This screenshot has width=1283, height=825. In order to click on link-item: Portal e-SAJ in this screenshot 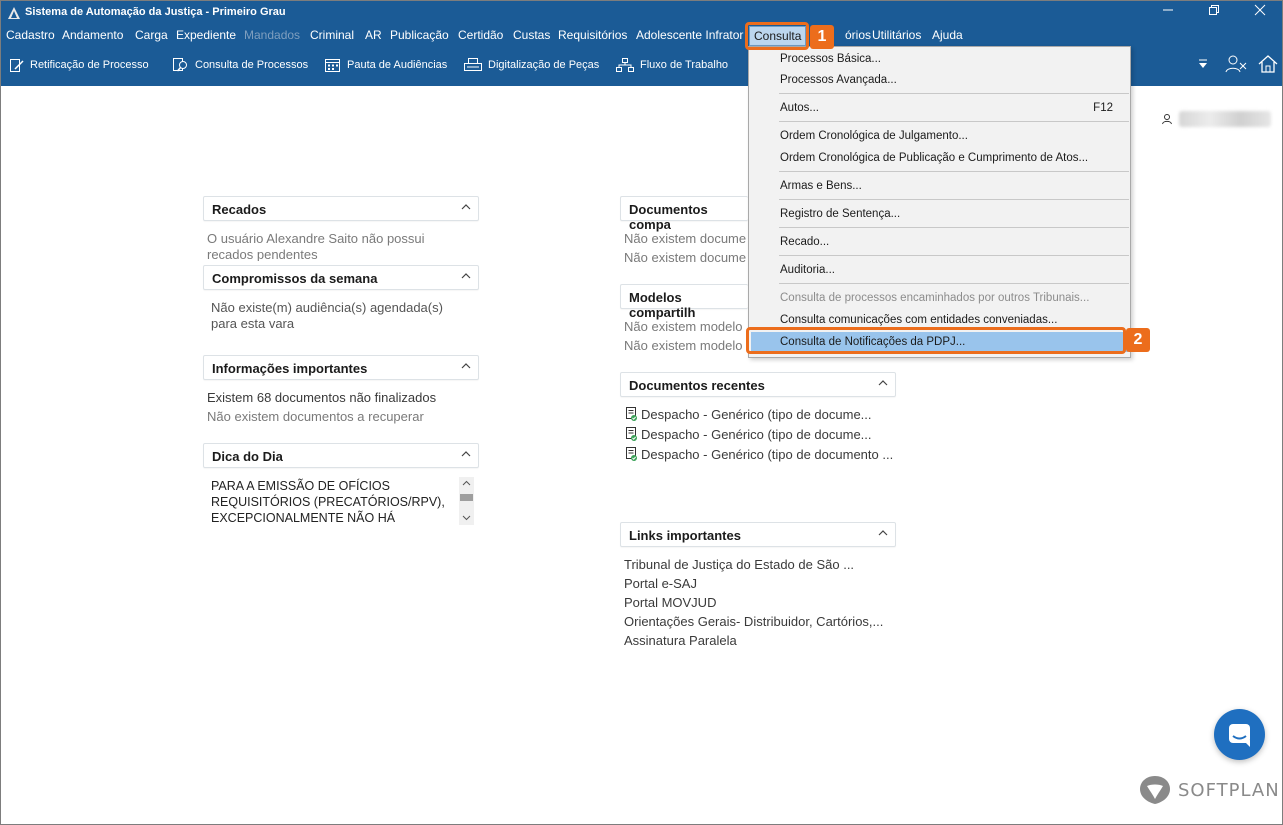, I will do `click(660, 583)`.